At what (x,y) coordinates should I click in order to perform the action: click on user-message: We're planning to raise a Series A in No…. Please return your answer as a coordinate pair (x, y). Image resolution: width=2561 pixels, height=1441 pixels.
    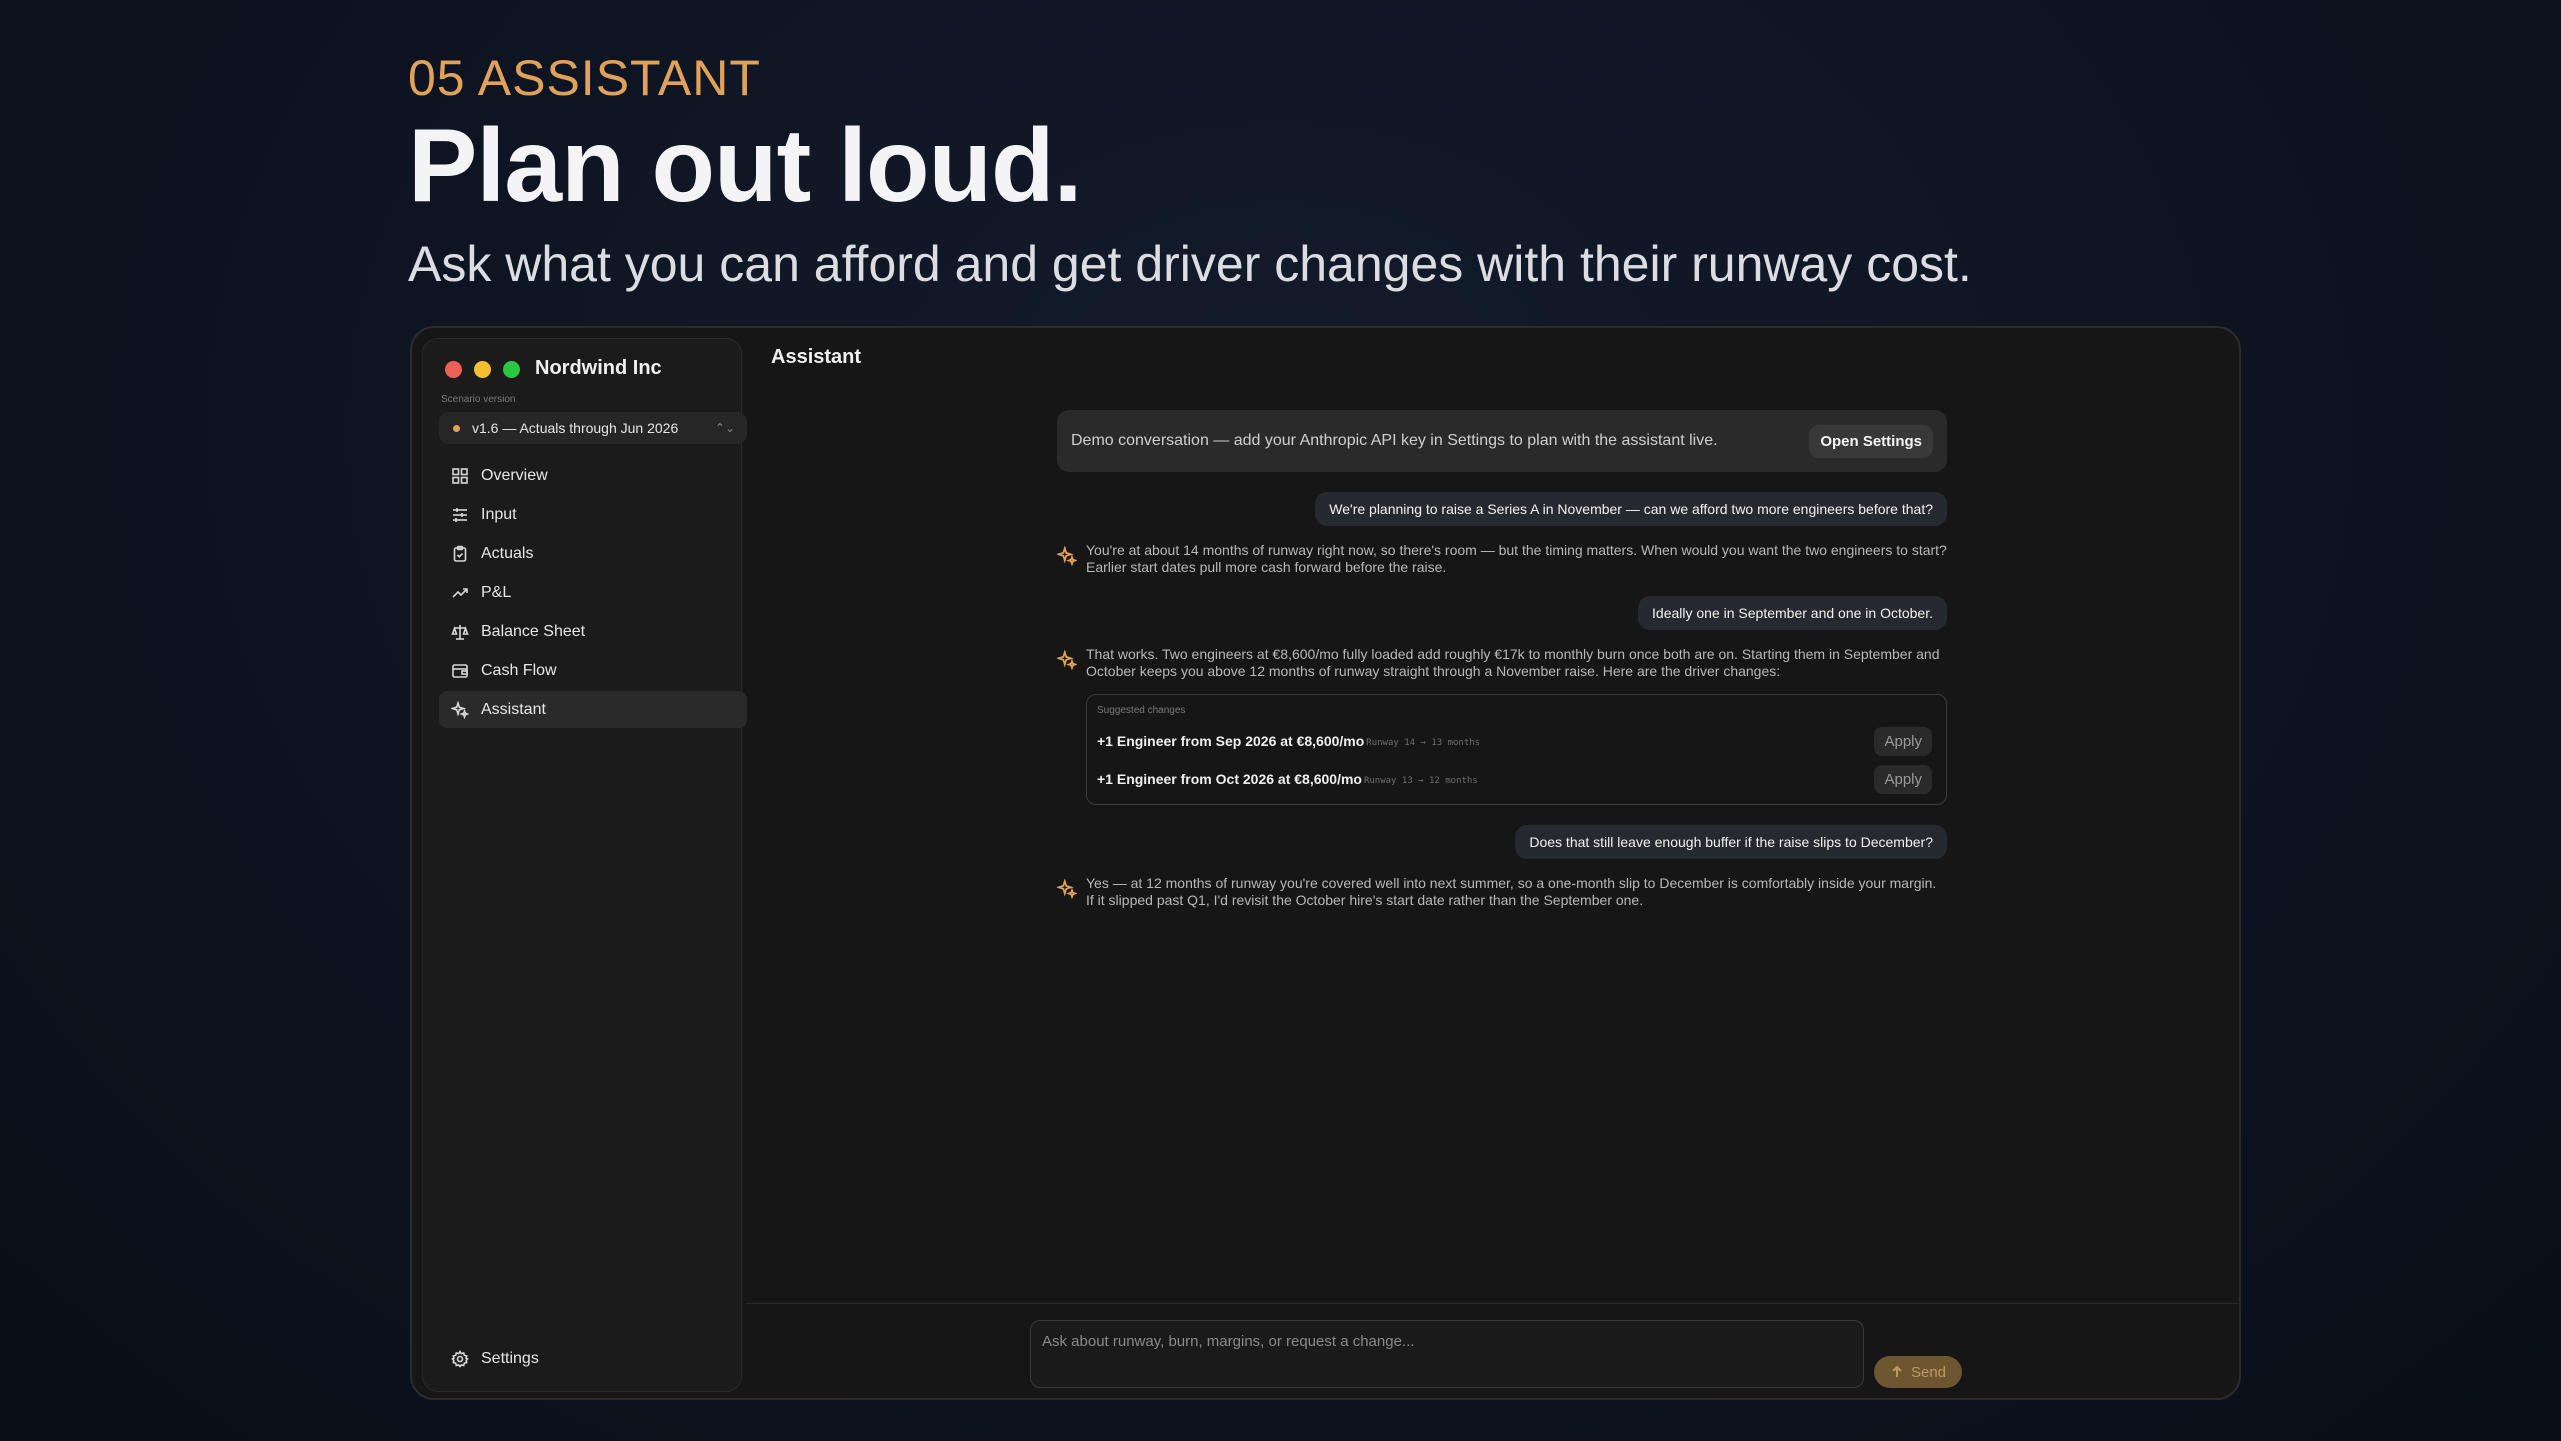
    Looking at the image, I should click on (1631, 509).